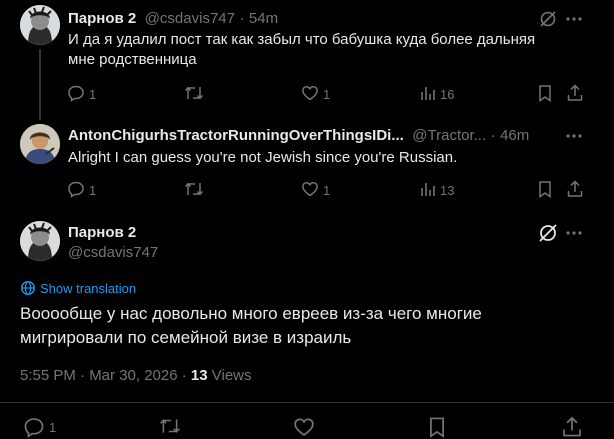 Image resolution: width=614 pixels, height=439 pixels. Describe the element at coordinates (447, 94) in the screenshot. I see `views-count: 16` at that location.